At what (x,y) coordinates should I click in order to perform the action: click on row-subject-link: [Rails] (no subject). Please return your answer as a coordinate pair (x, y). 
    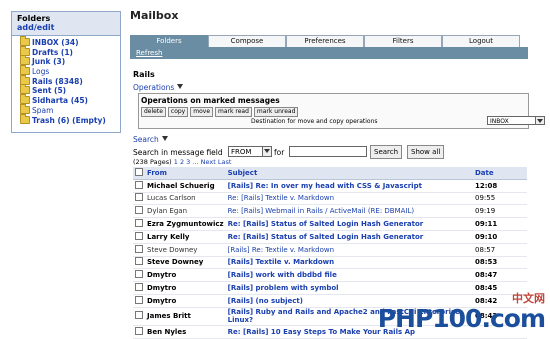
    Looking at the image, I should click on (265, 301).